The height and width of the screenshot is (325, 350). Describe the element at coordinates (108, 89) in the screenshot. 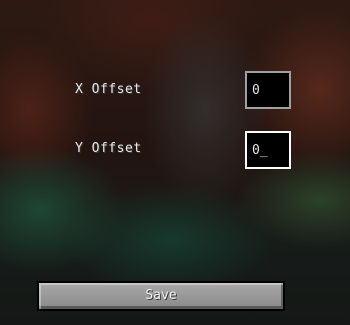

I see `x-offset-label: X Offset` at that location.